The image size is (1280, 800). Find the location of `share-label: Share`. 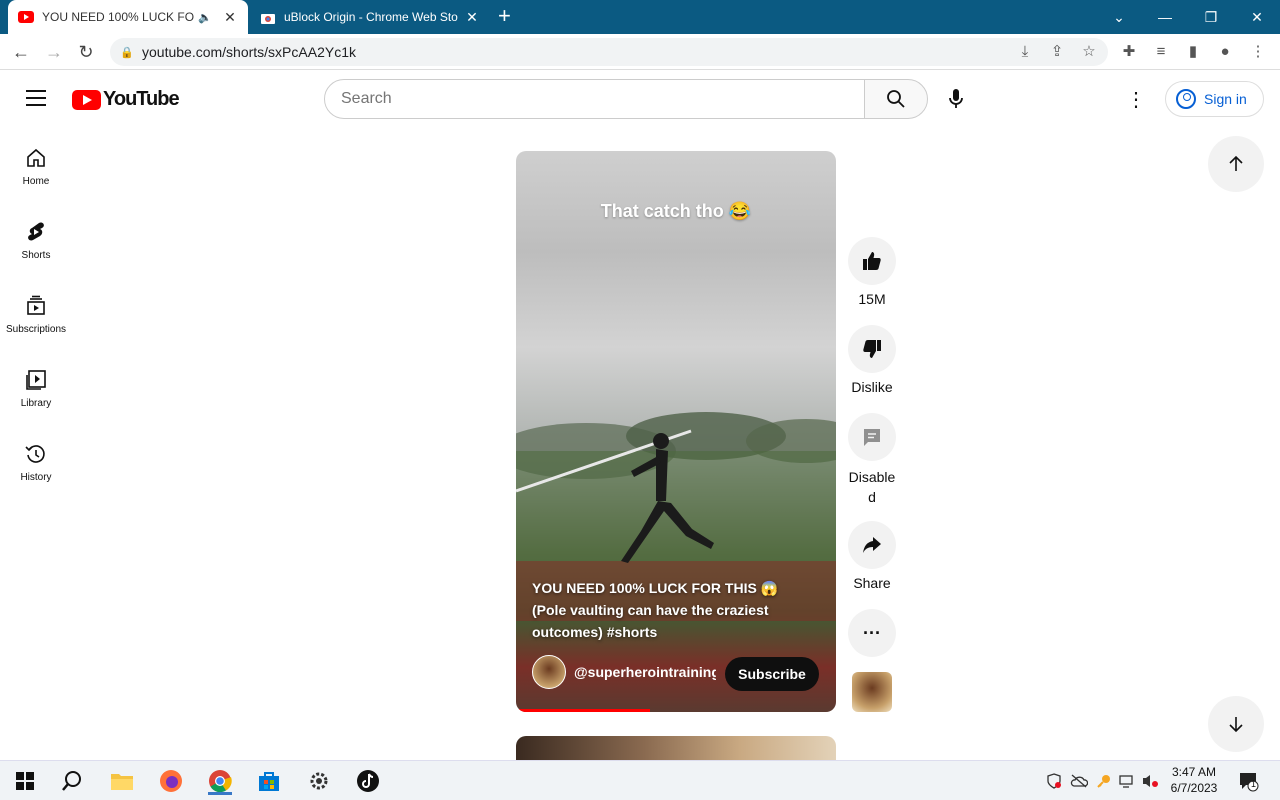

share-label: Share is located at coordinates (872, 583).